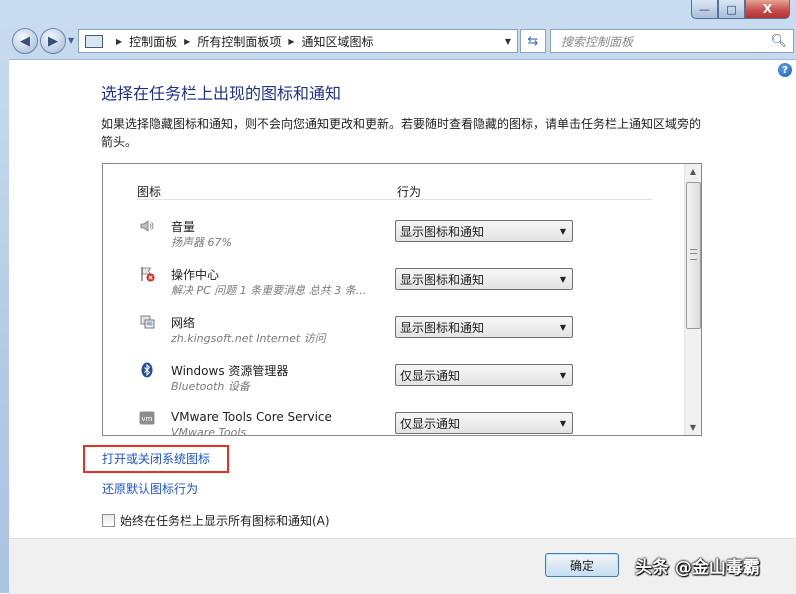  I want to click on system-icons-link: 打开或关闭系统图标, so click(156, 458).